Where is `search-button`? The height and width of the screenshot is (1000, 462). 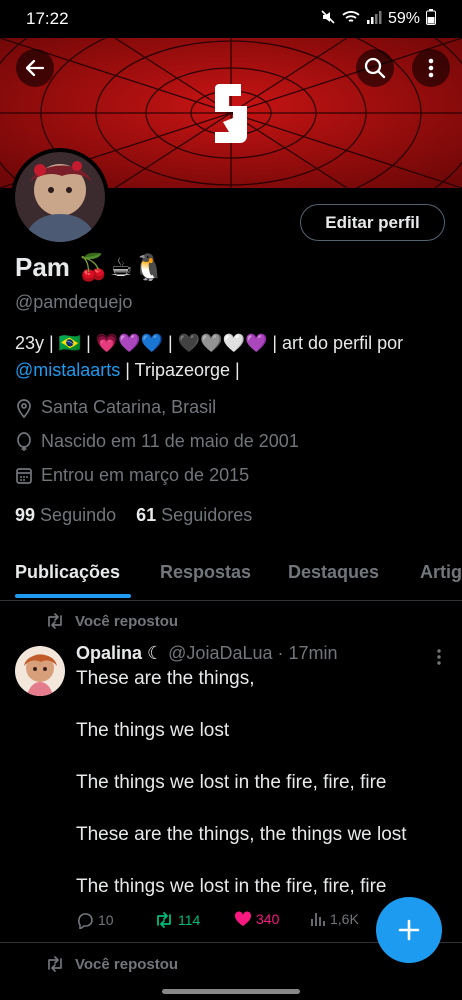 search-button is located at coordinates (375, 68).